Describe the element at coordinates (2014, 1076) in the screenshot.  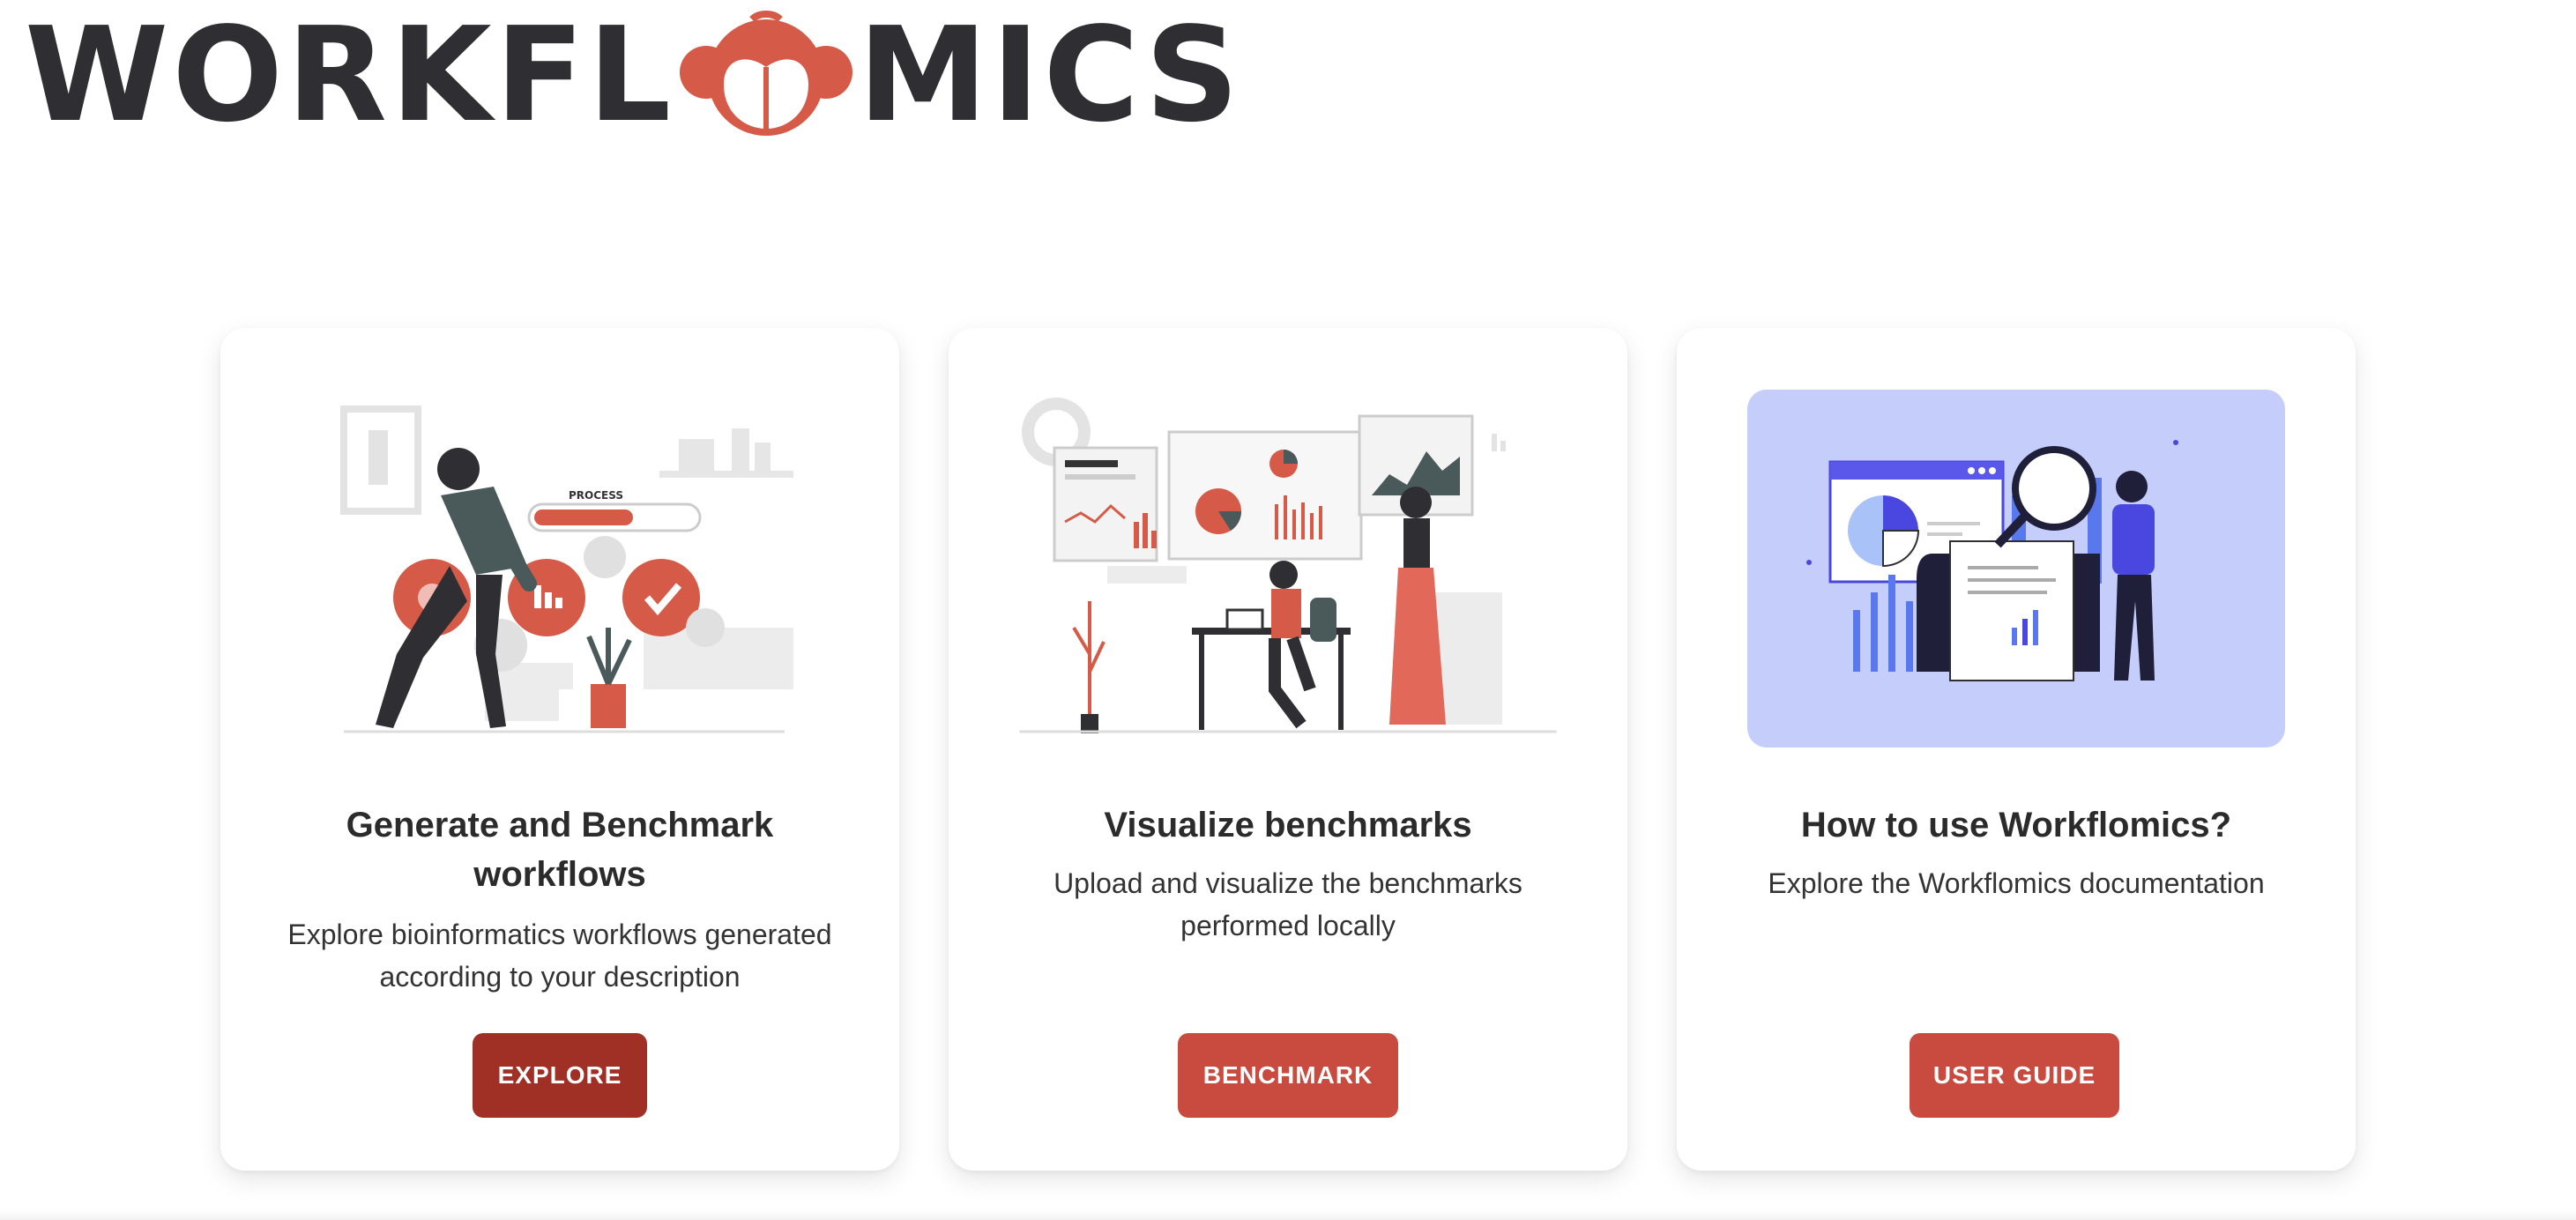
I see `user-guide-button: USER GUIDE` at that location.